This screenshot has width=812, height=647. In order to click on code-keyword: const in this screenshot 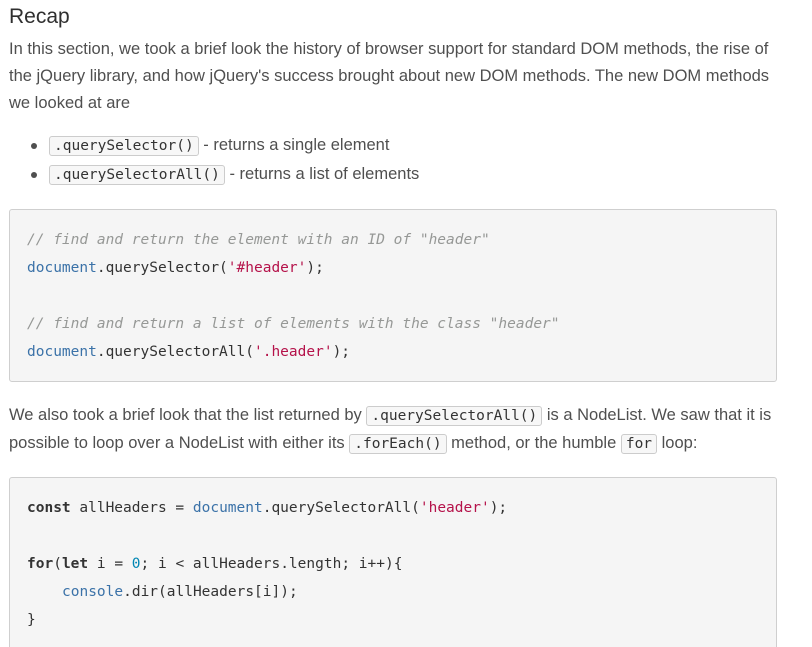, I will do `click(49, 508)`.